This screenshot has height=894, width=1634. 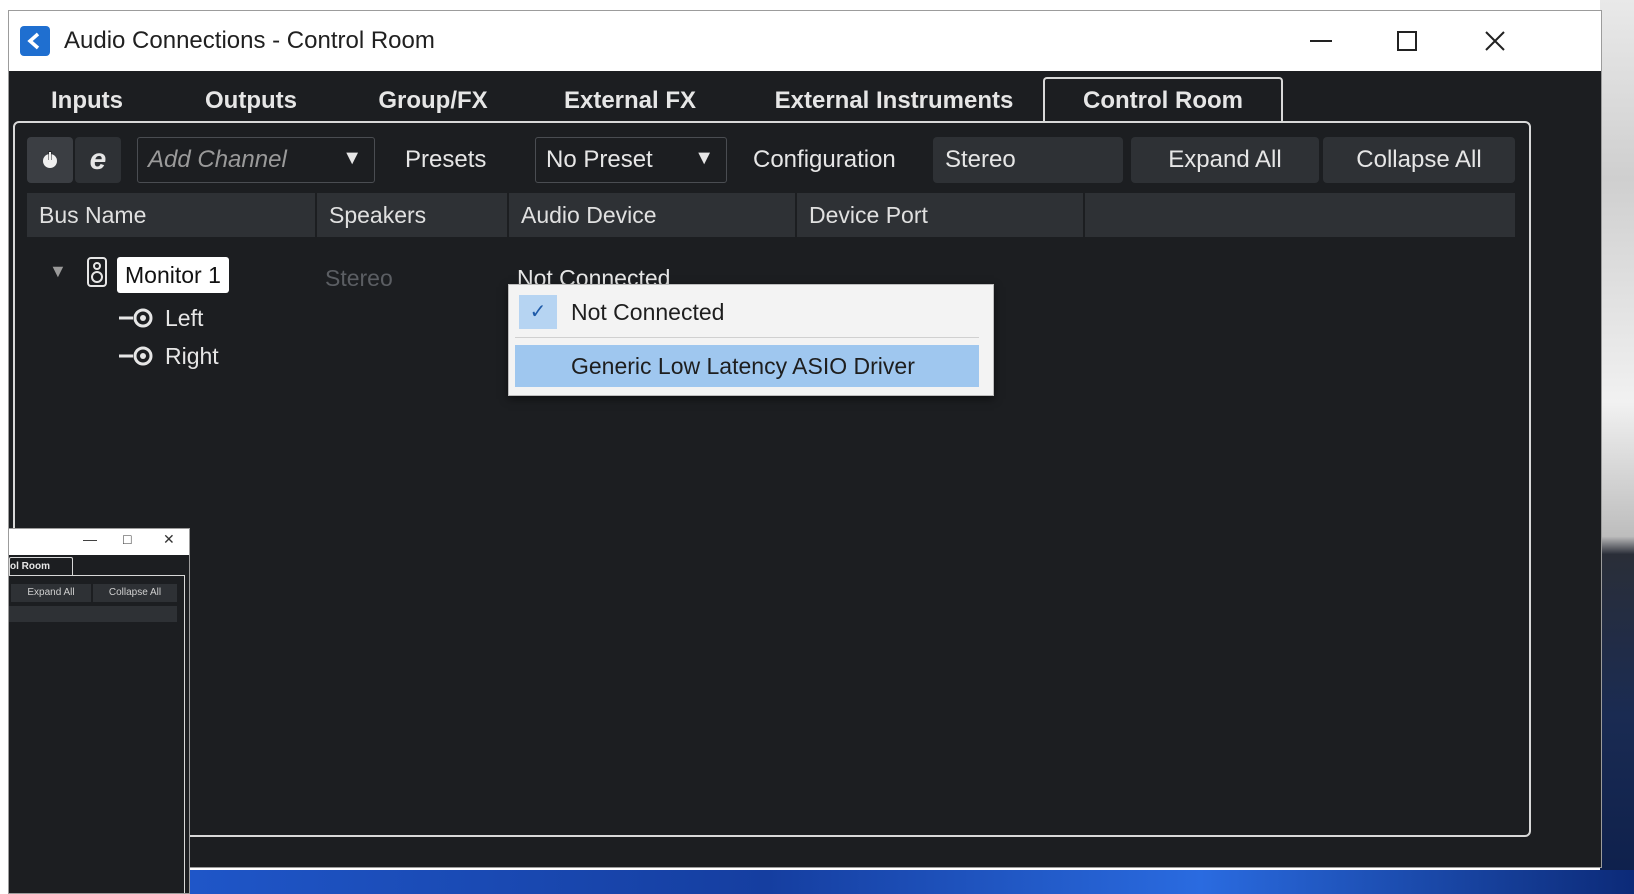 What do you see at coordinates (1225, 160) in the screenshot?
I see `expand-all-button: Expand All` at bounding box center [1225, 160].